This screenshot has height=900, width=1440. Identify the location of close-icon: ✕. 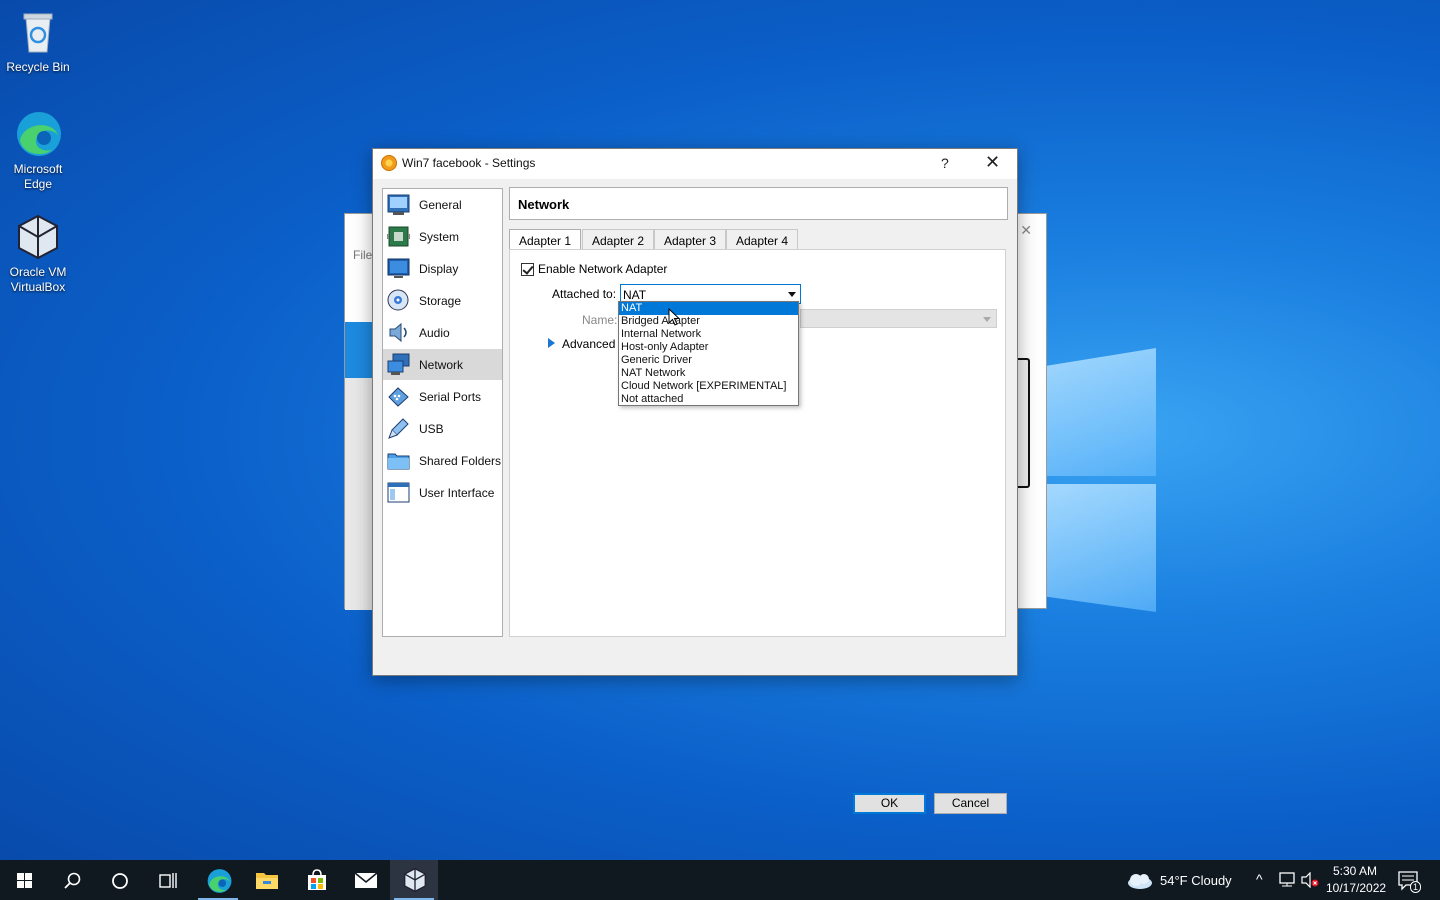
(1026, 230).